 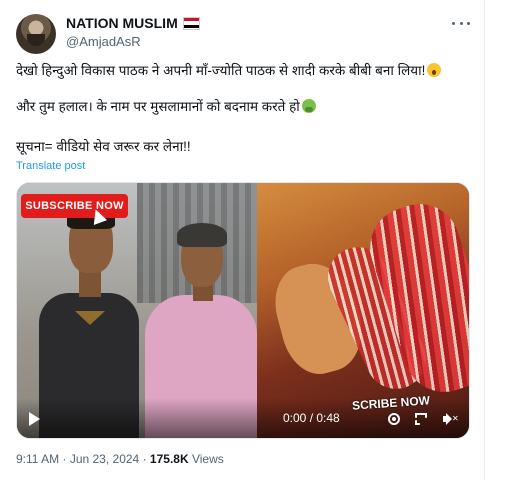 I want to click on volume-muted-icon: ✕, so click(x=451, y=419).